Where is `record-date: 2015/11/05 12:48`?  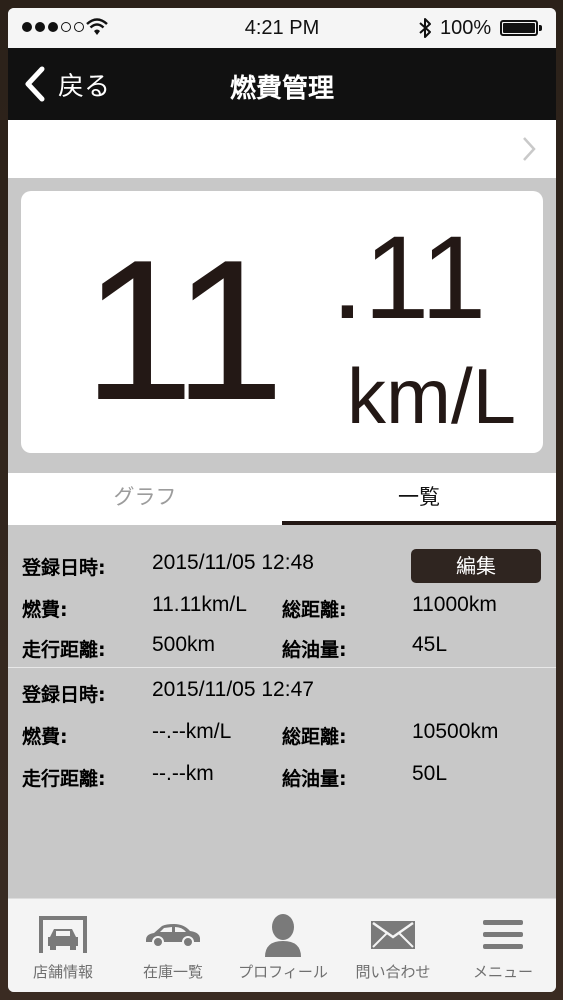
record-date: 2015/11/05 12:48 is located at coordinates (233, 562).